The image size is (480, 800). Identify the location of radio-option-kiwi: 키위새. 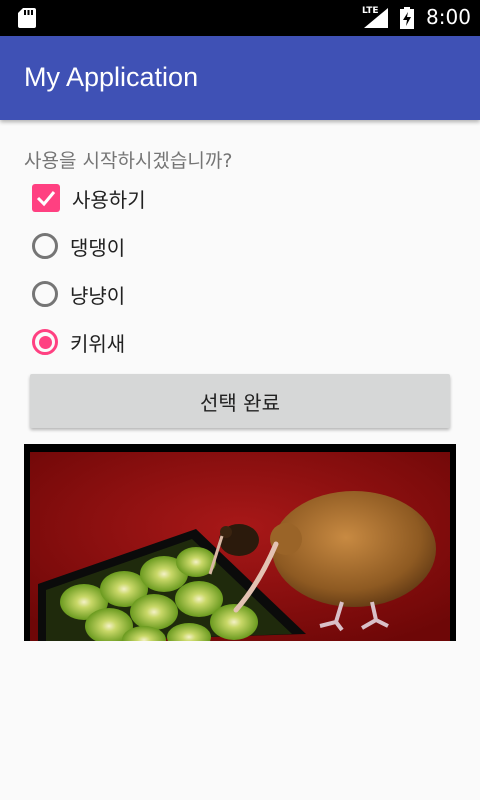
(78, 342).